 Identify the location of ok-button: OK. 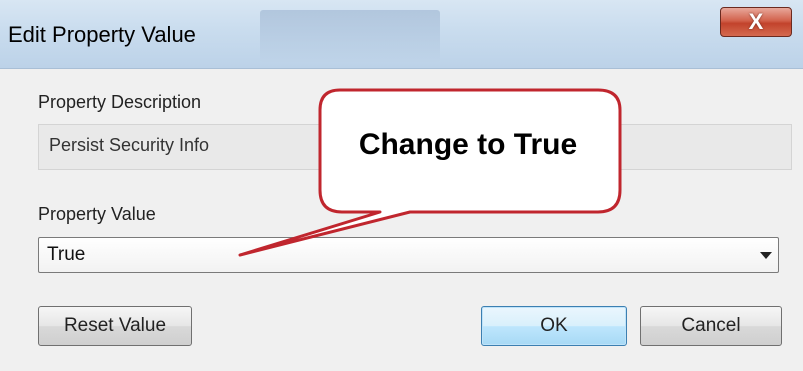
(554, 326).